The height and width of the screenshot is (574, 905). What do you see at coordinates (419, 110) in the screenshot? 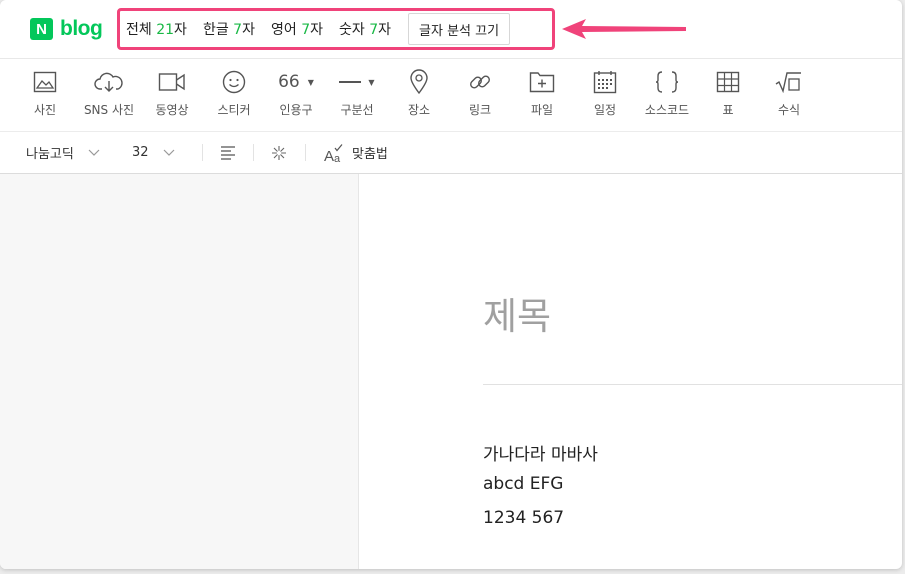
I see `tool-location-label: 장소` at bounding box center [419, 110].